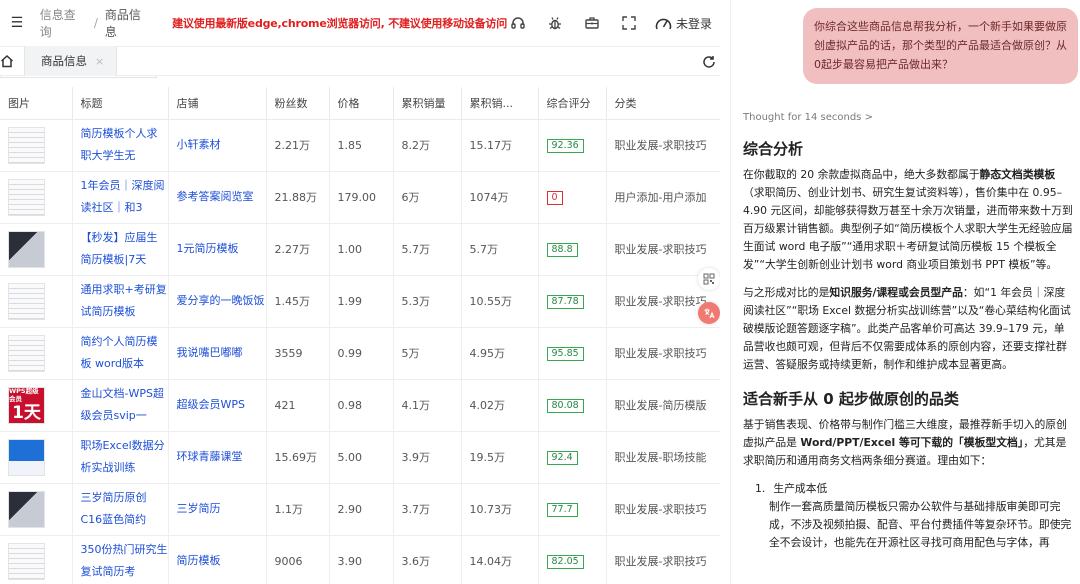 The image size is (1080, 584). What do you see at coordinates (99, 61) in the screenshot?
I see `tab-close-icon: ×` at bounding box center [99, 61].